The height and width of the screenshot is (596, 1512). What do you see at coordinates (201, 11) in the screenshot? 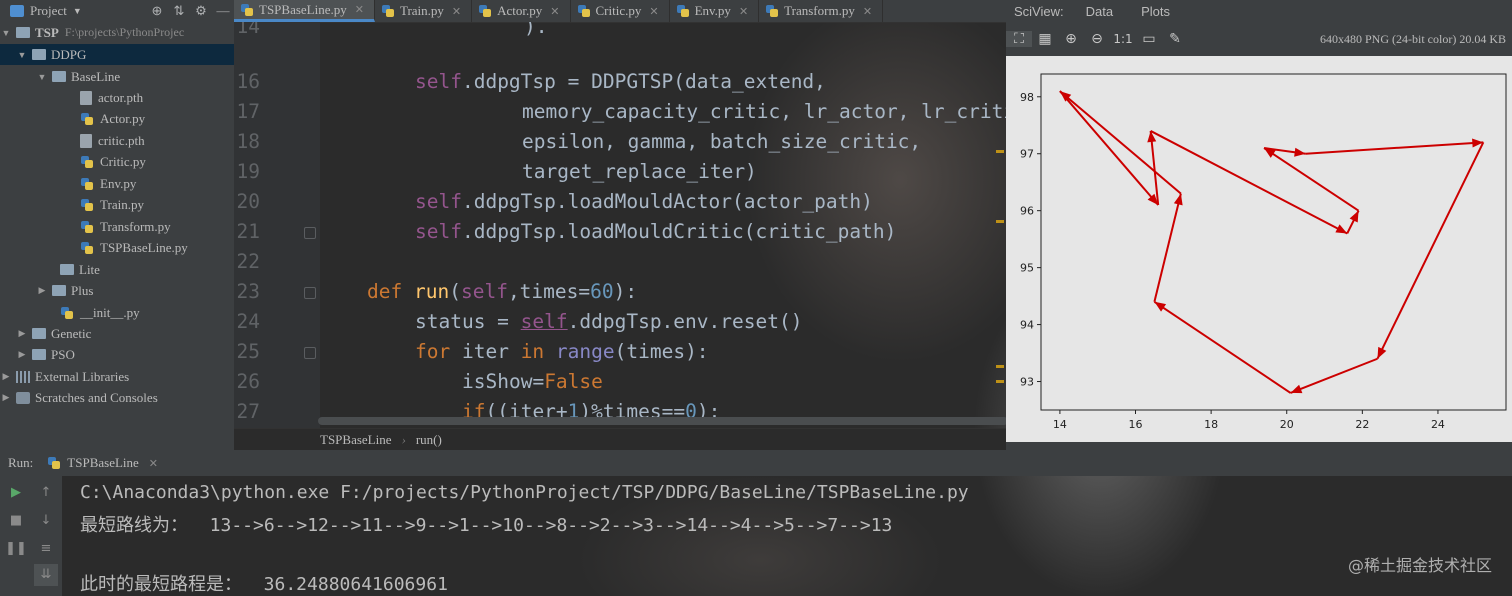
I see `gear-icon: ⚙` at bounding box center [201, 11].